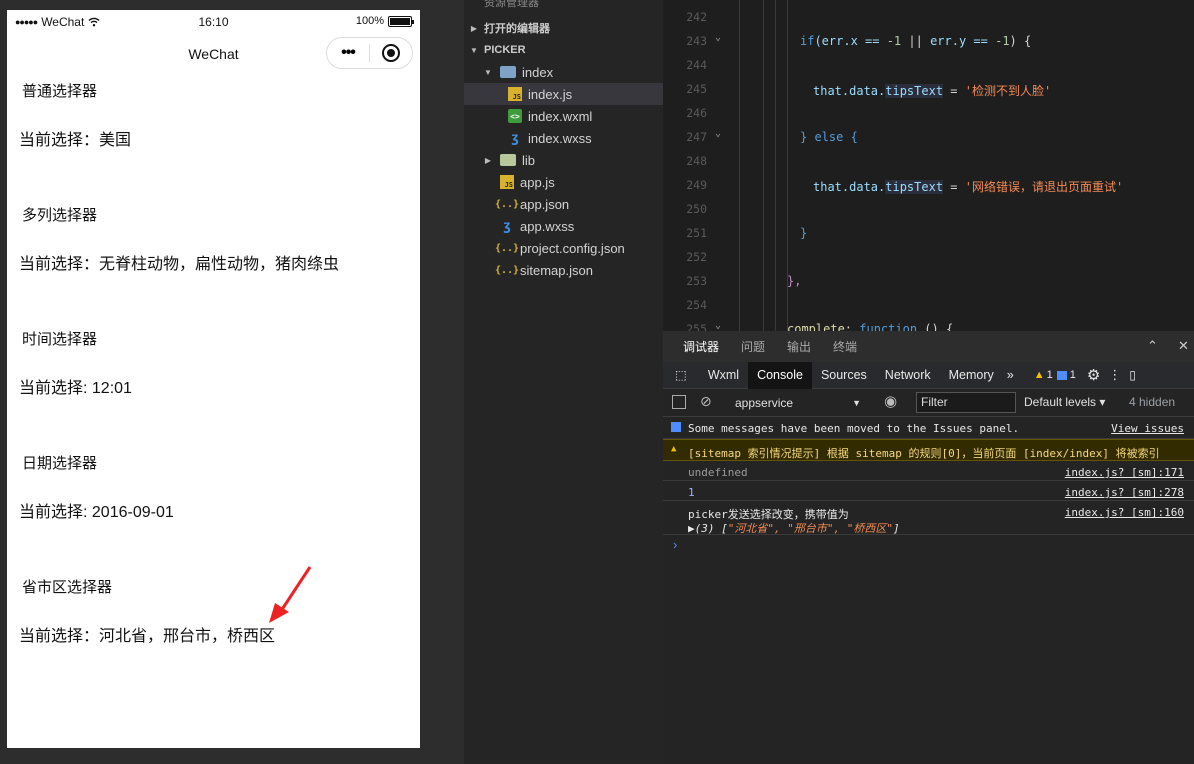 This screenshot has height=764, width=1194. I want to click on devtools-tabs: 调试器 问题 输出 终端 ⌃ ✕, so click(928, 346).